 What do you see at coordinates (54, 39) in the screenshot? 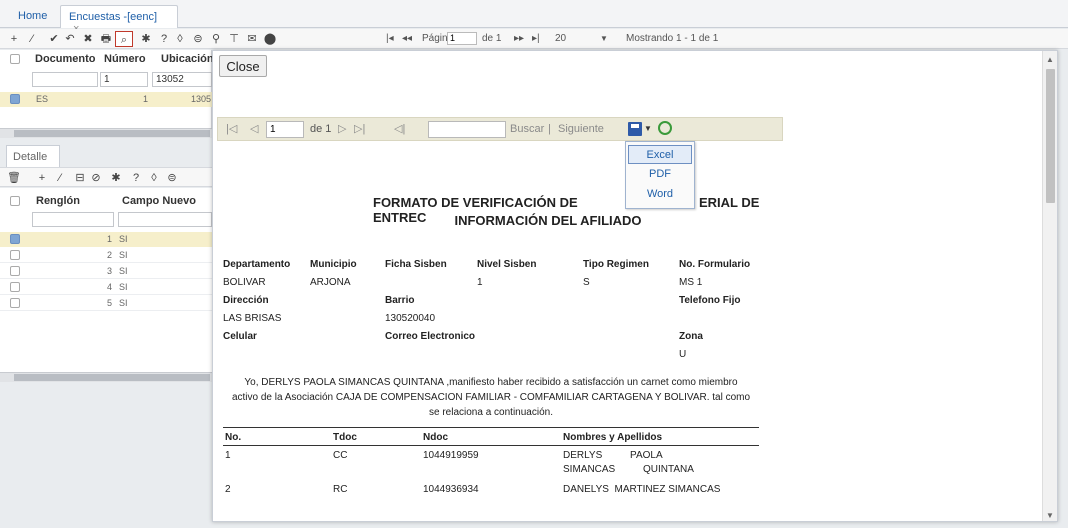
I see `save-icon: ✔` at bounding box center [54, 39].